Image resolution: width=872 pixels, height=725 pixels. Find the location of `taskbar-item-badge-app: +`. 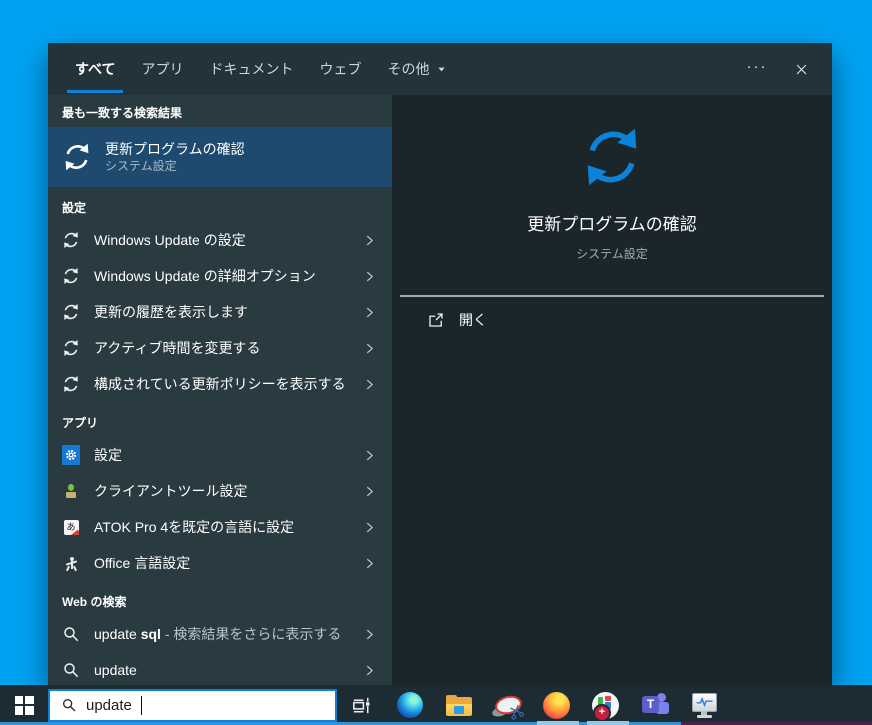

taskbar-item-badge-app: + is located at coordinates (605, 705).